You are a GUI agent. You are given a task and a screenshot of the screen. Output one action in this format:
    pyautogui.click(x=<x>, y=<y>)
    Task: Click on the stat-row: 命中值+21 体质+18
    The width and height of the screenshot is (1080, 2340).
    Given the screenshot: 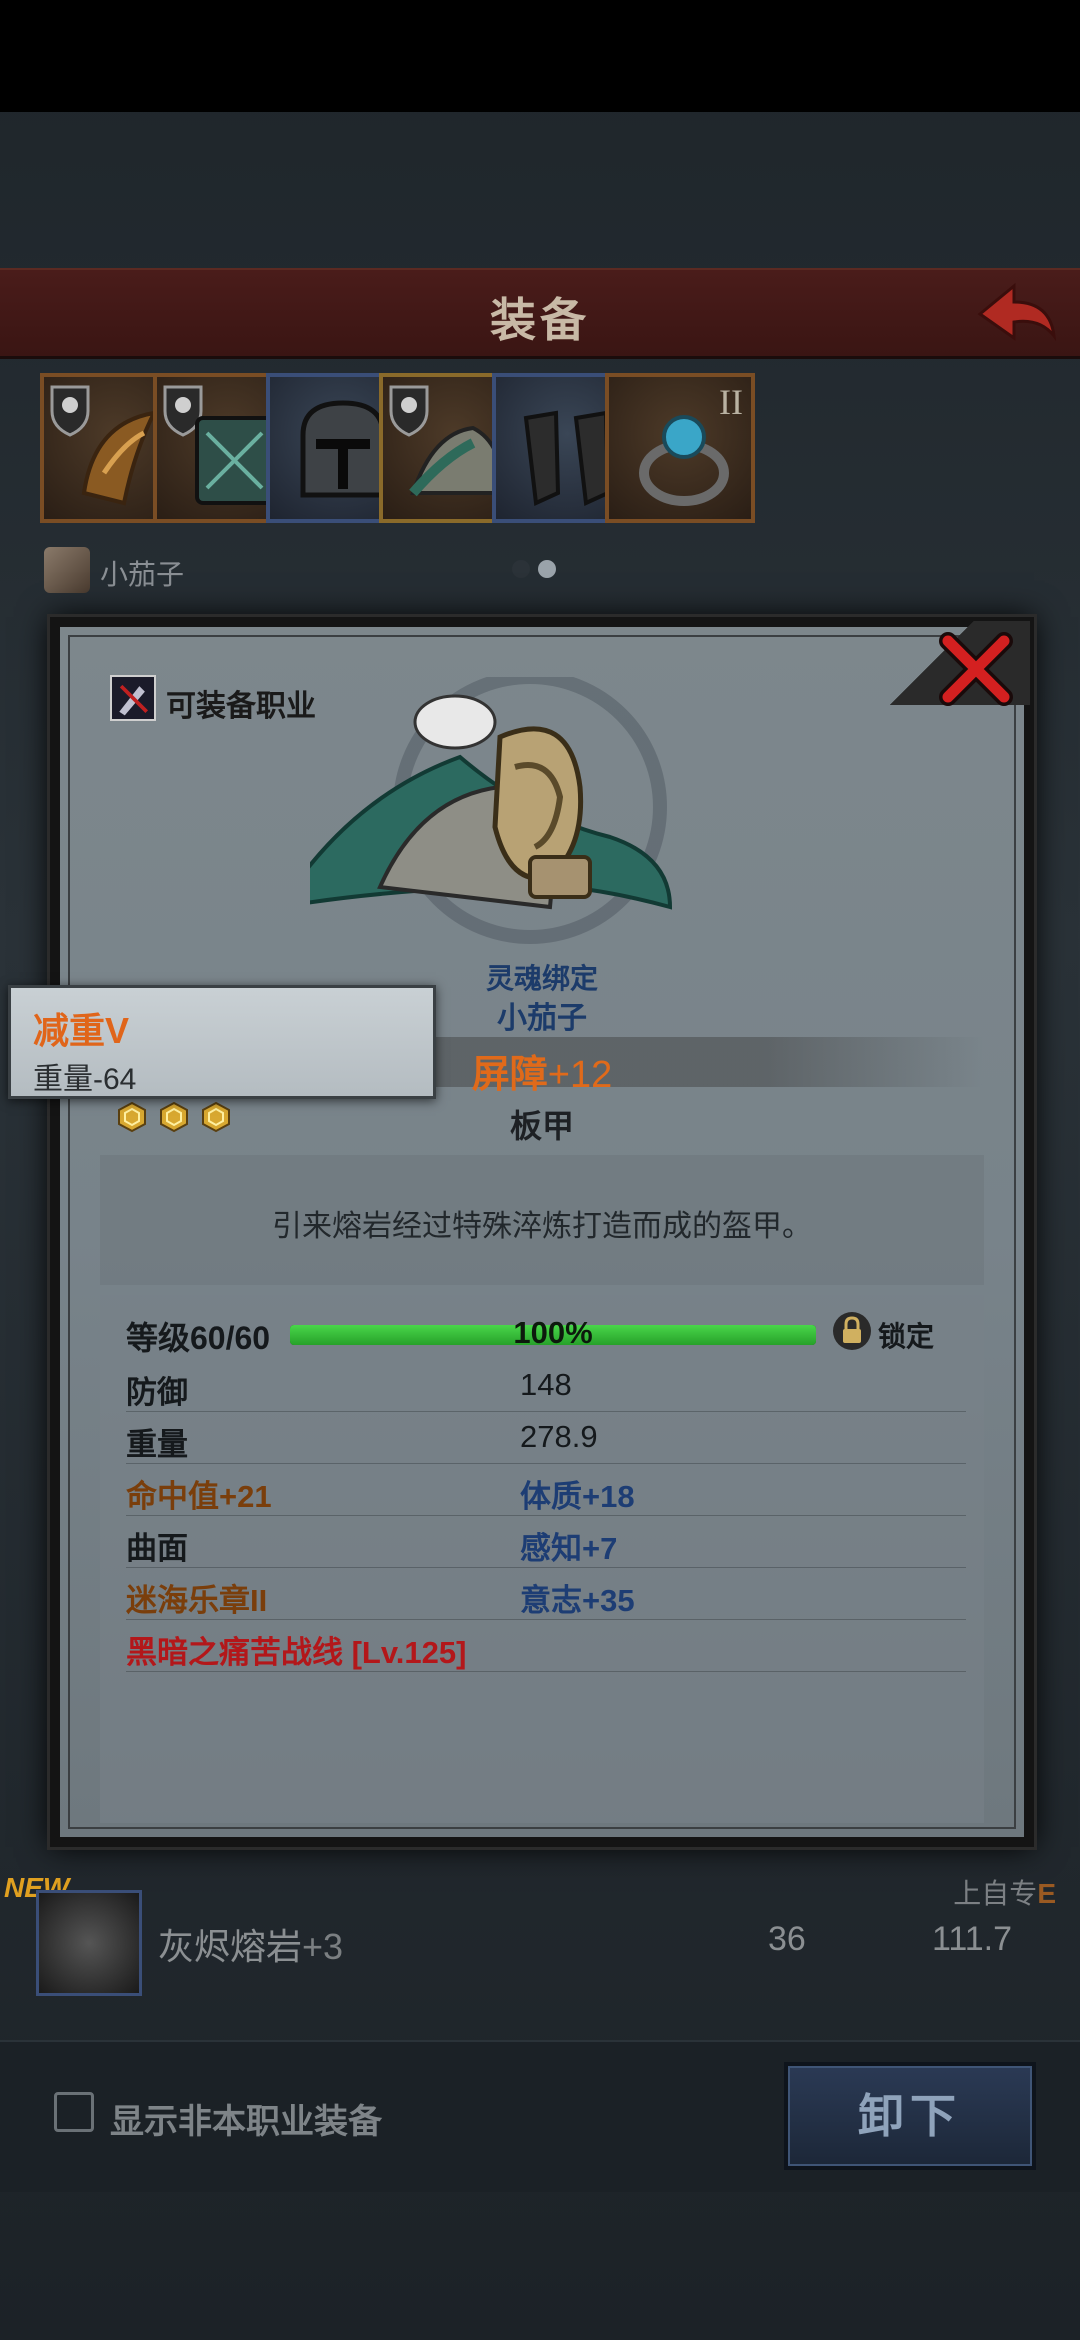 What is the action you would take?
    pyautogui.click(x=546, y=1489)
    